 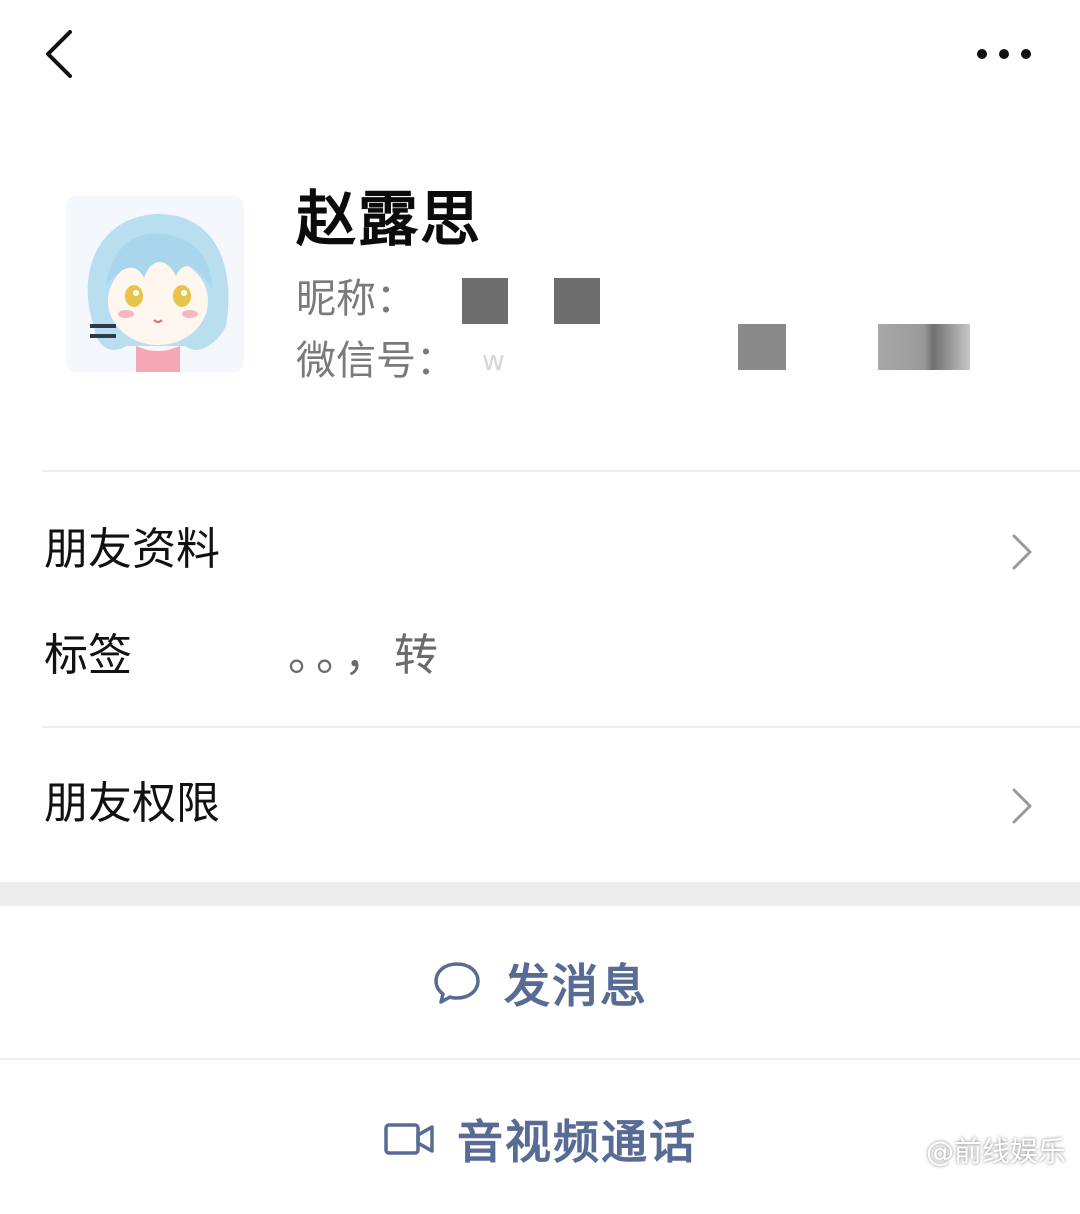 What do you see at coordinates (540, 805) in the screenshot?
I see `friend-permissions-row: 朋友权限` at bounding box center [540, 805].